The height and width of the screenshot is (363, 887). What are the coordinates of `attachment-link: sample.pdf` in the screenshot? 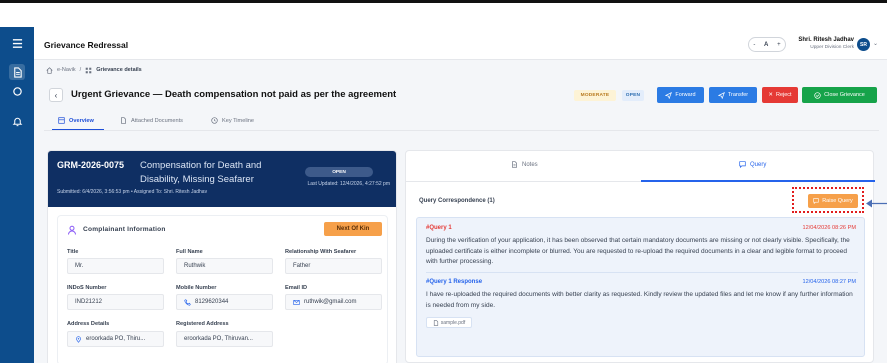 It's located at (449, 322).